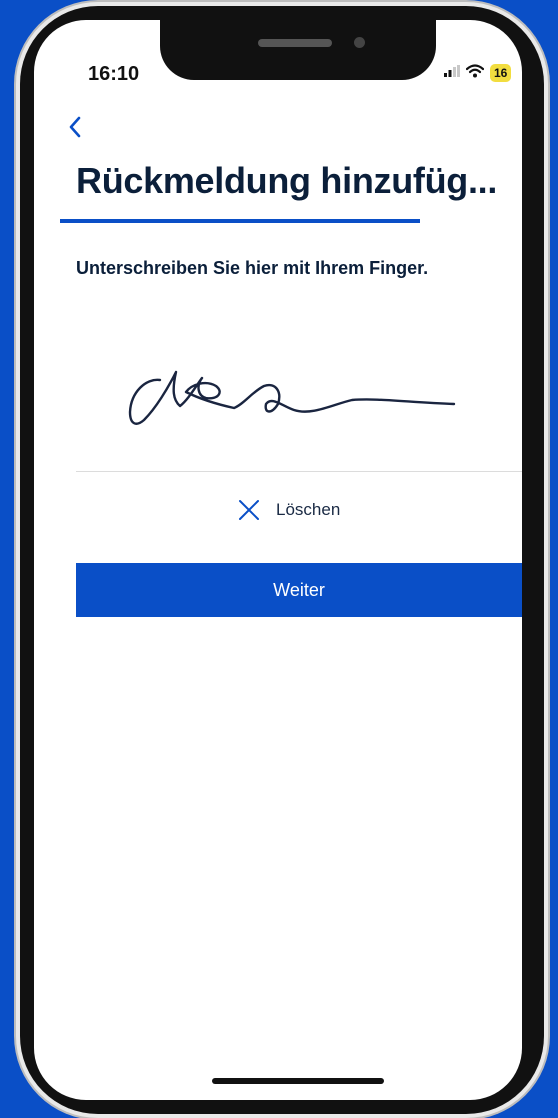 Image resolution: width=558 pixels, height=1118 pixels. What do you see at coordinates (295, 43) in the screenshot?
I see `speaker-grille` at bounding box center [295, 43].